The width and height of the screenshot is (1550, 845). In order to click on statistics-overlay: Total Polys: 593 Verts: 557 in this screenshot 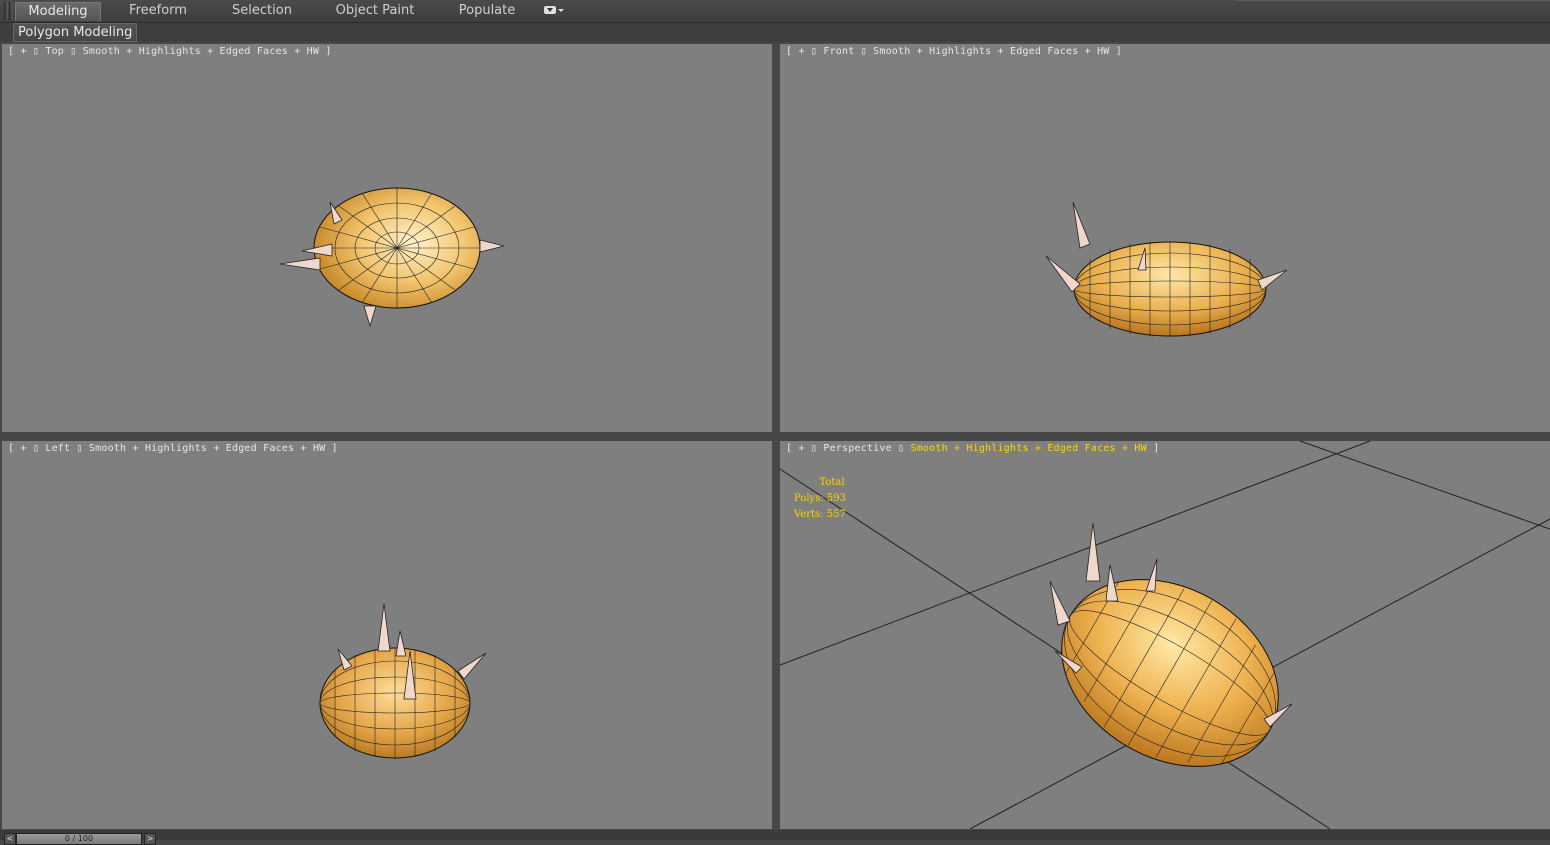, I will do `click(820, 499)`.